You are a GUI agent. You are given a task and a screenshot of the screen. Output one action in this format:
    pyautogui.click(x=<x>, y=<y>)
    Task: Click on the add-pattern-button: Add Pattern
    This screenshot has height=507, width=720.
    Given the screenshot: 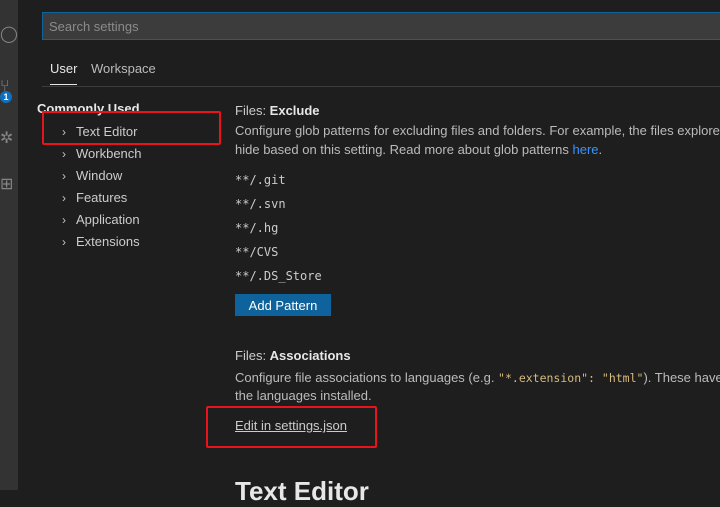 What is the action you would take?
    pyautogui.click(x=283, y=305)
    